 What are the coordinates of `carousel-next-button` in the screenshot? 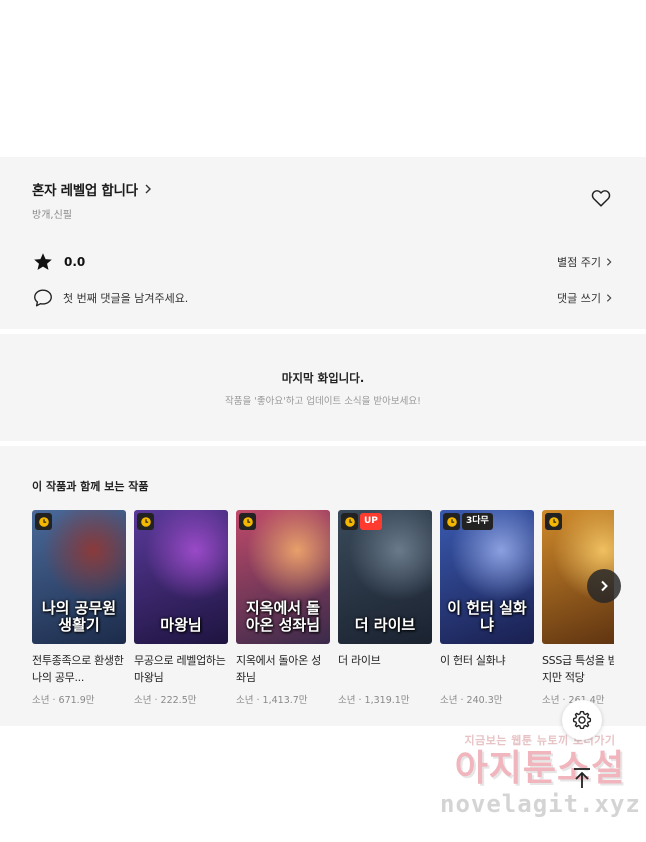 It's located at (604, 586).